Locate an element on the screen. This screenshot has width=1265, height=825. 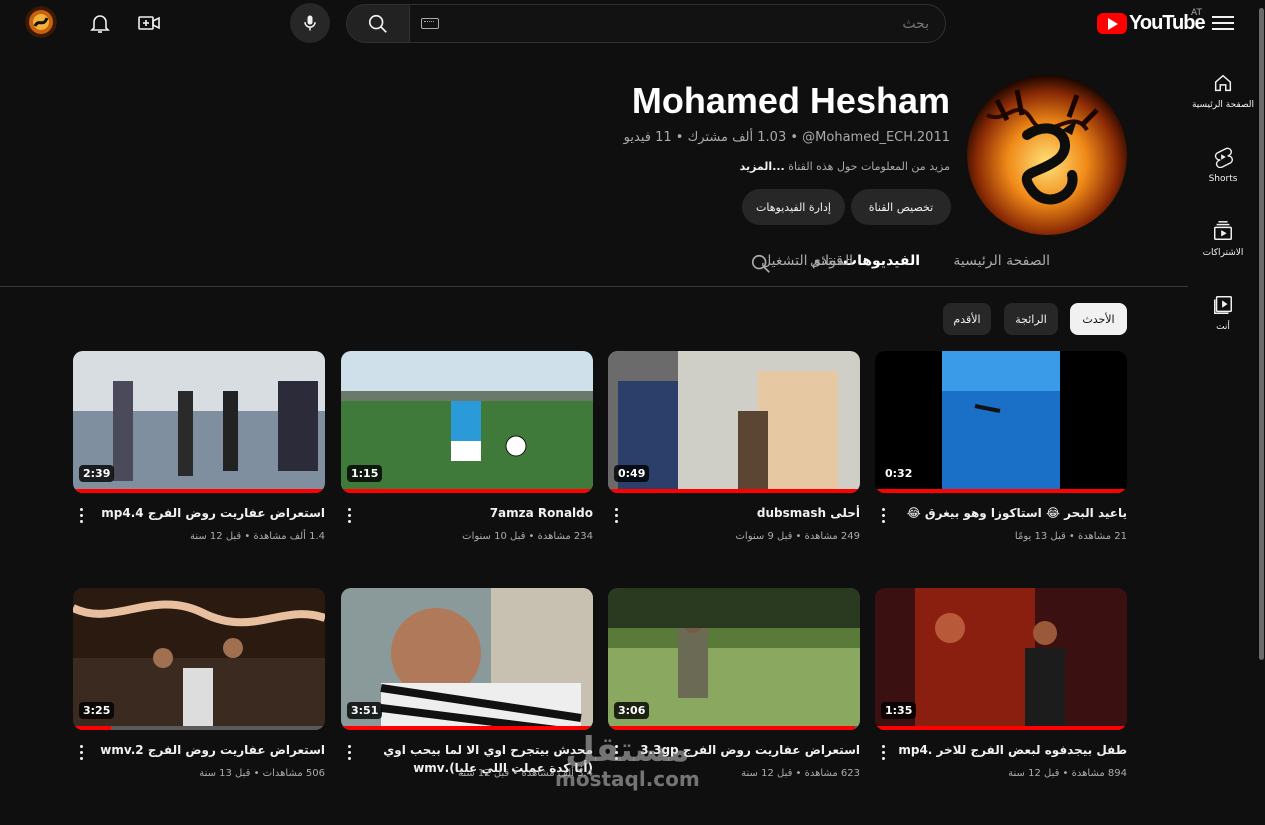
channel-avatar is located at coordinates (1047, 155).